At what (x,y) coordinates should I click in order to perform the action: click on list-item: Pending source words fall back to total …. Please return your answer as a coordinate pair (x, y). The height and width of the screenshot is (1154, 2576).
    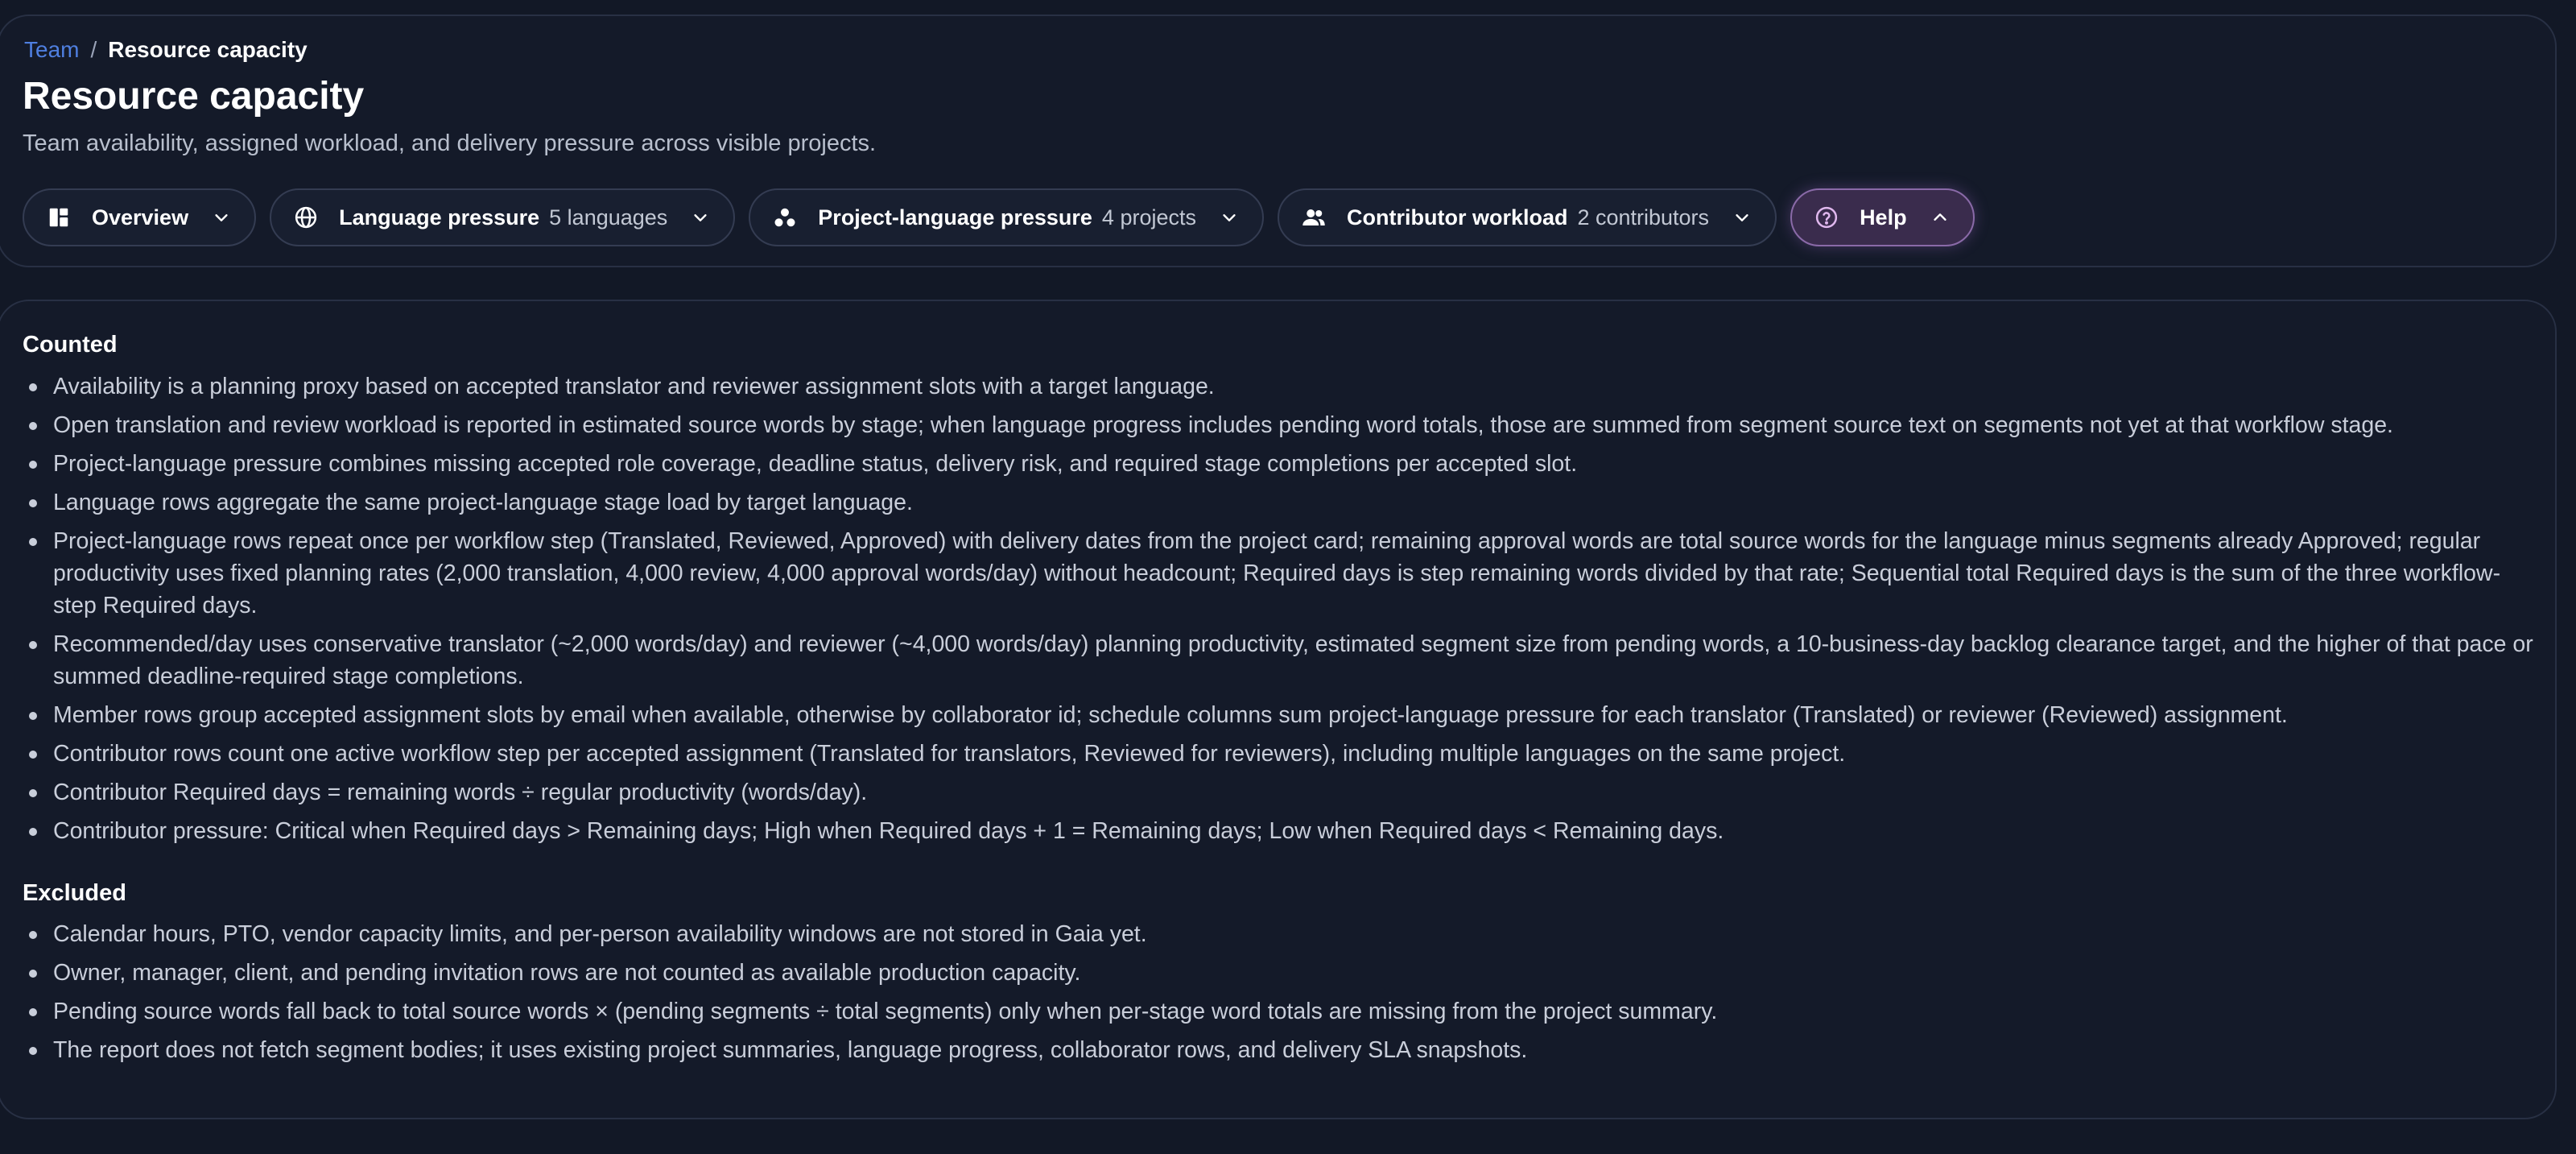
    Looking at the image, I should click on (1278, 1011).